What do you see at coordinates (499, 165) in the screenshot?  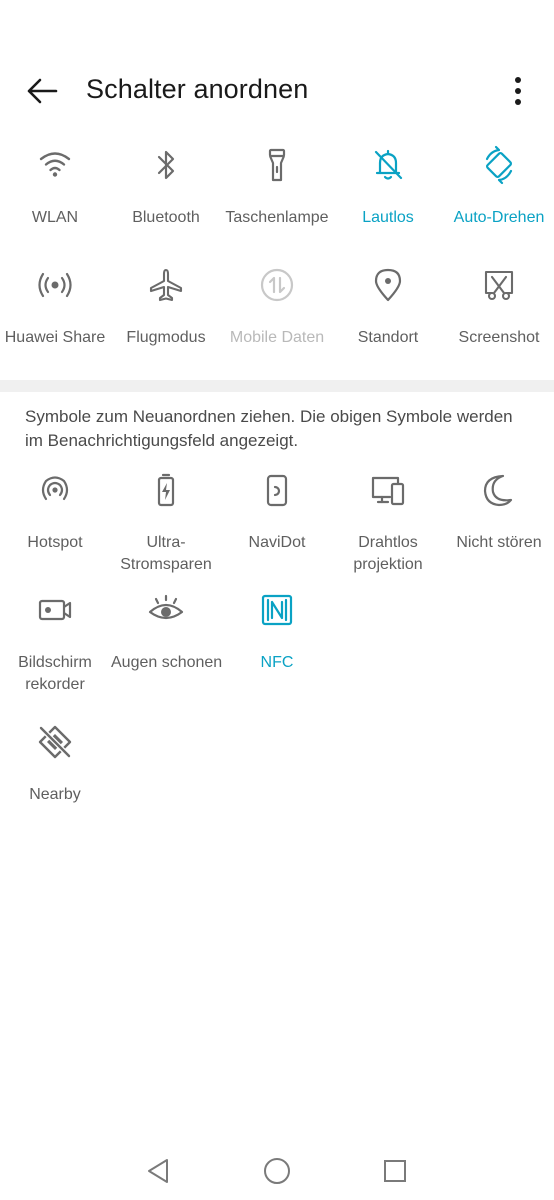 I see `auto-rotate-icon` at bounding box center [499, 165].